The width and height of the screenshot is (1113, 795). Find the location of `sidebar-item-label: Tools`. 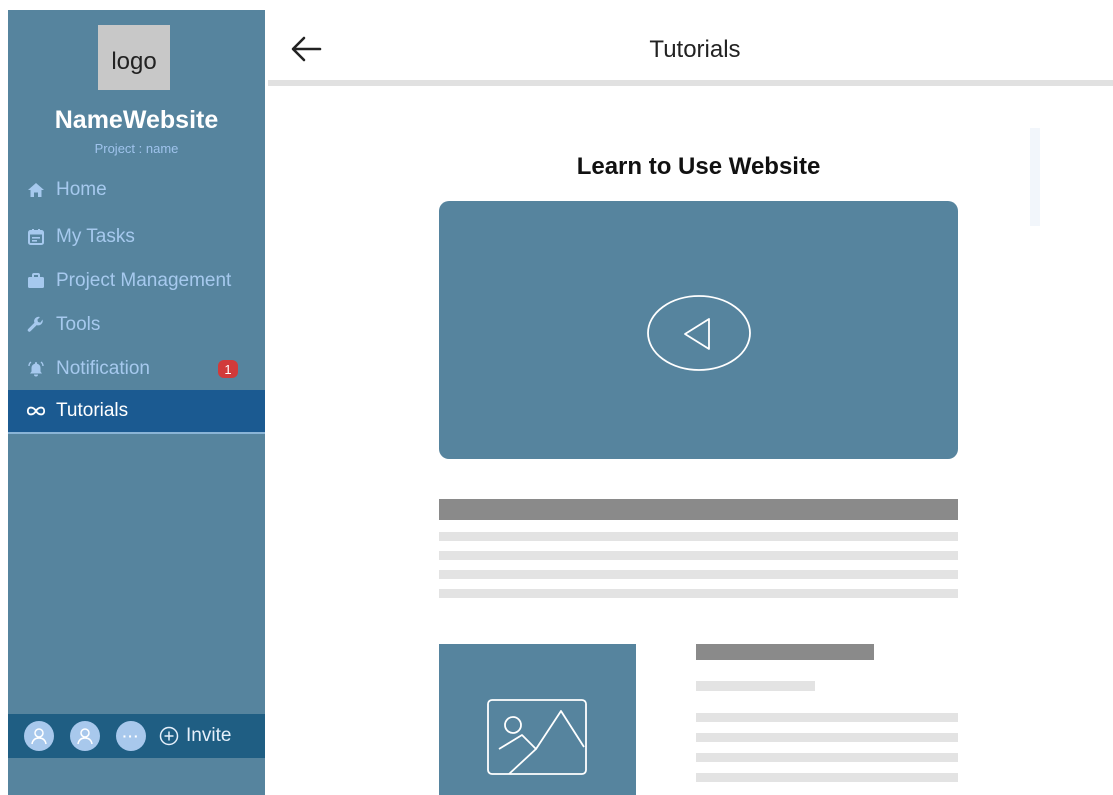

sidebar-item-label: Tools is located at coordinates (78, 324).